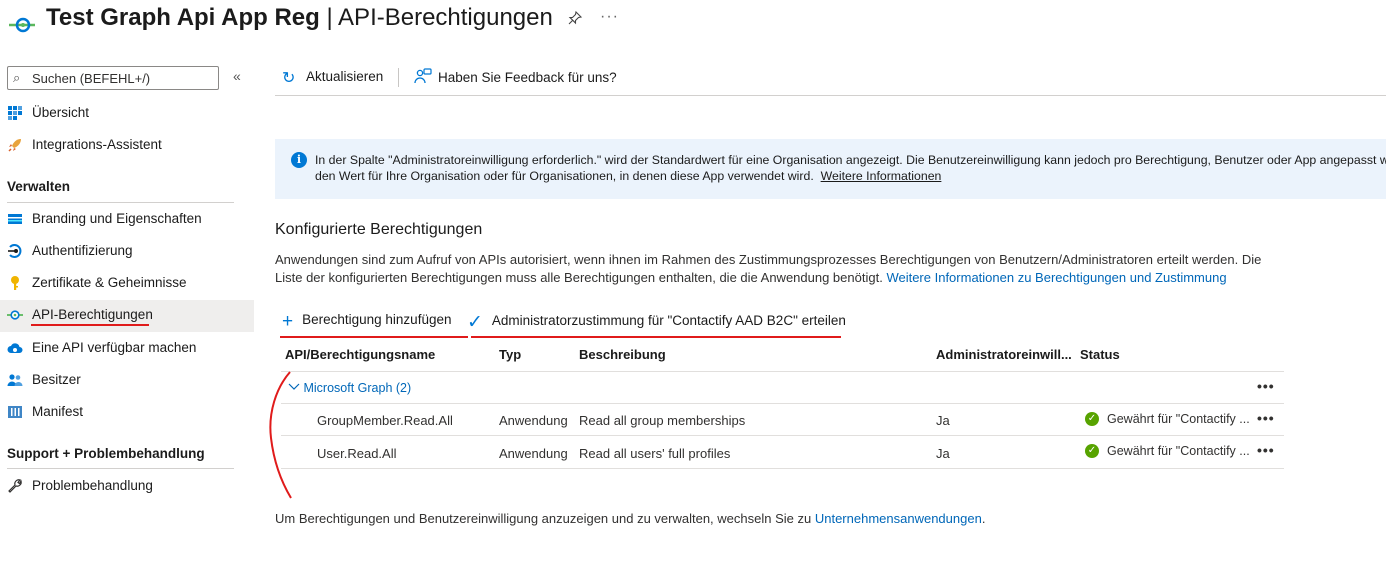  What do you see at coordinates (15, 315) in the screenshot?
I see `api-permissions-icon` at bounding box center [15, 315].